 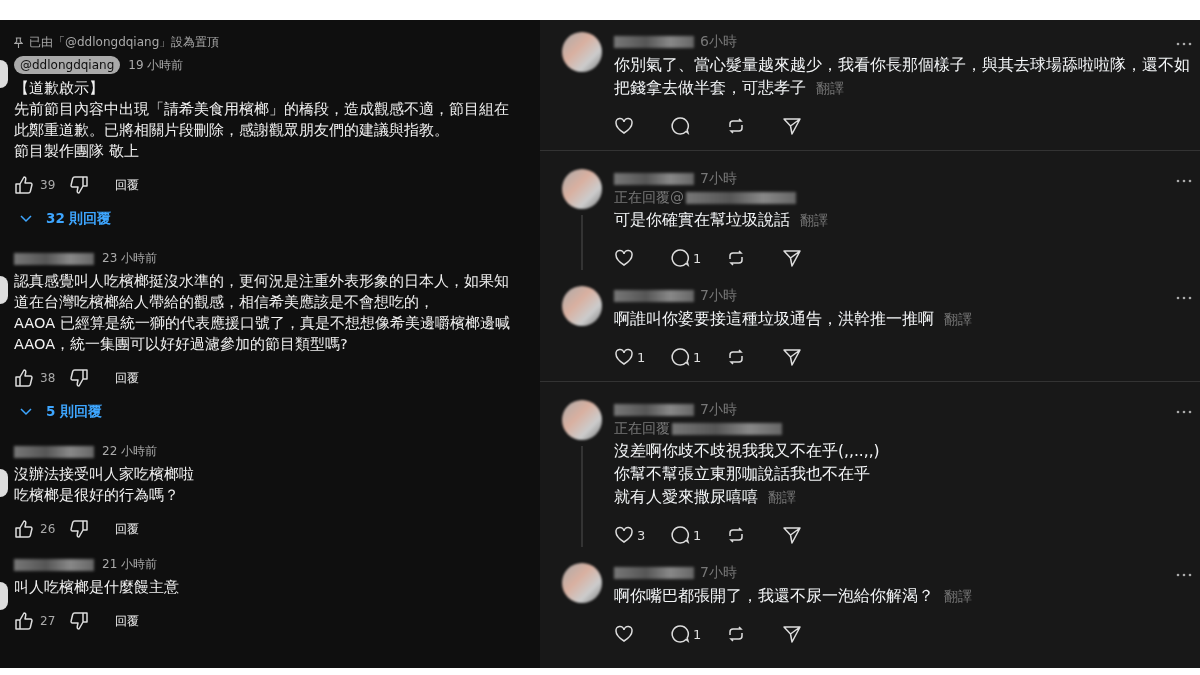 What do you see at coordinates (649, 198) in the screenshot?
I see `replying-to-label: 正在回覆@` at bounding box center [649, 198].